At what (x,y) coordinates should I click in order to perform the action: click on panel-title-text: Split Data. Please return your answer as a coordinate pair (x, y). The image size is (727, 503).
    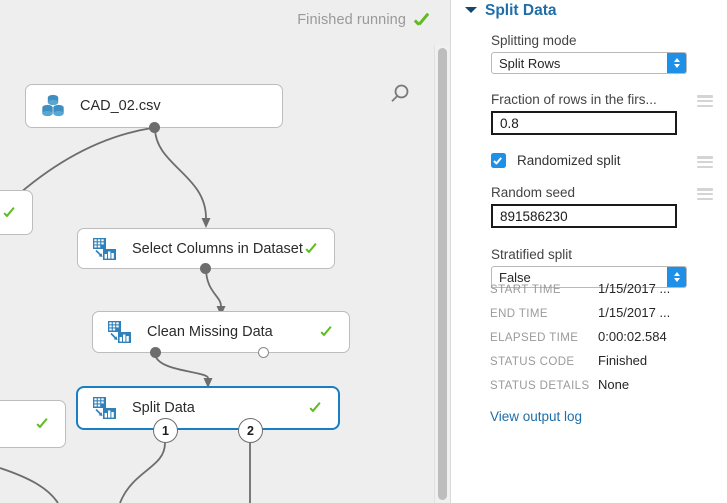
    Looking at the image, I should click on (521, 10).